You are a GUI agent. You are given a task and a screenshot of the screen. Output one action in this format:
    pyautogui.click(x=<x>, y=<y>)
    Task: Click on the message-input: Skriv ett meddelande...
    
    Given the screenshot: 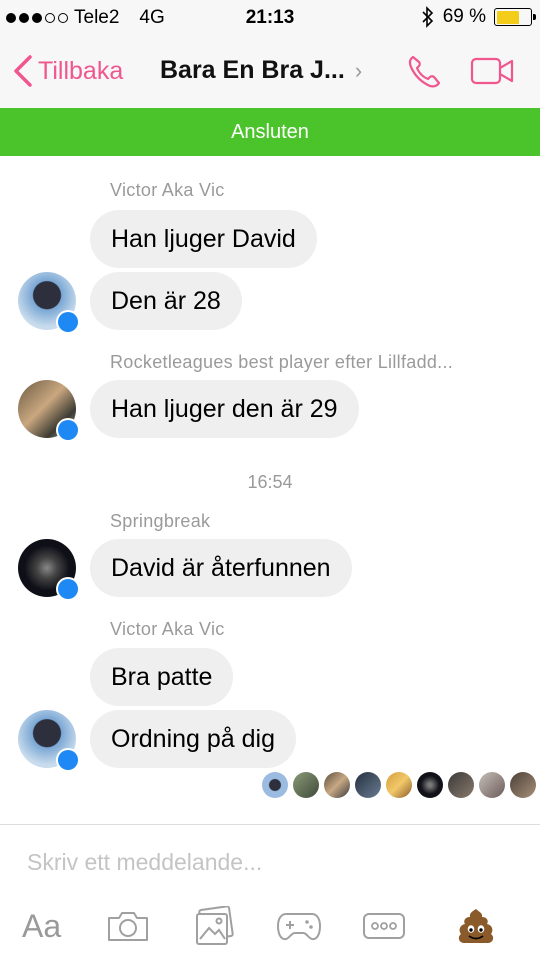 What is the action you would take?
    pyautogui.click(x=144, y=862)
    